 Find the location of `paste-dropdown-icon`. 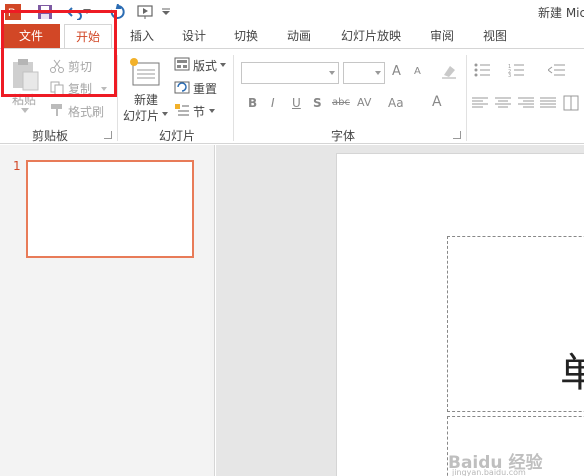

paste-dropdown-icon is located at coordinates (25, 110).